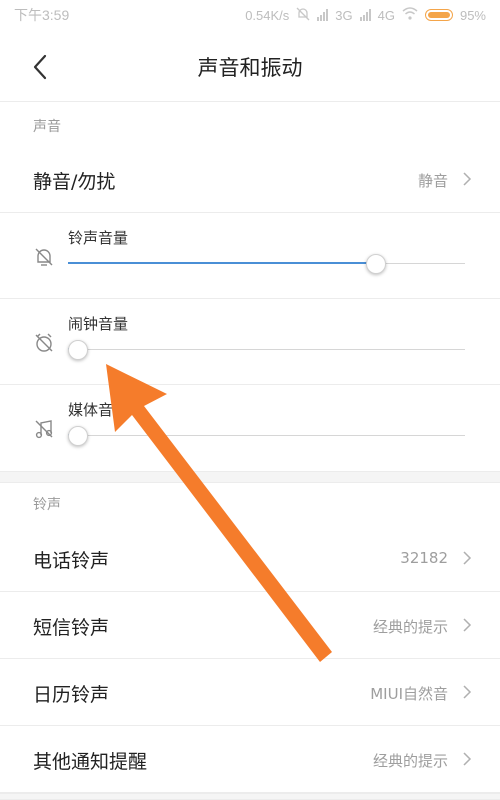 This screenshot has width=500, height=800. What do you see at coordinates (71, 695) in the screenshot?
I see `ringtone-row-label: 日历铃声` at bounding box center [71, 695].